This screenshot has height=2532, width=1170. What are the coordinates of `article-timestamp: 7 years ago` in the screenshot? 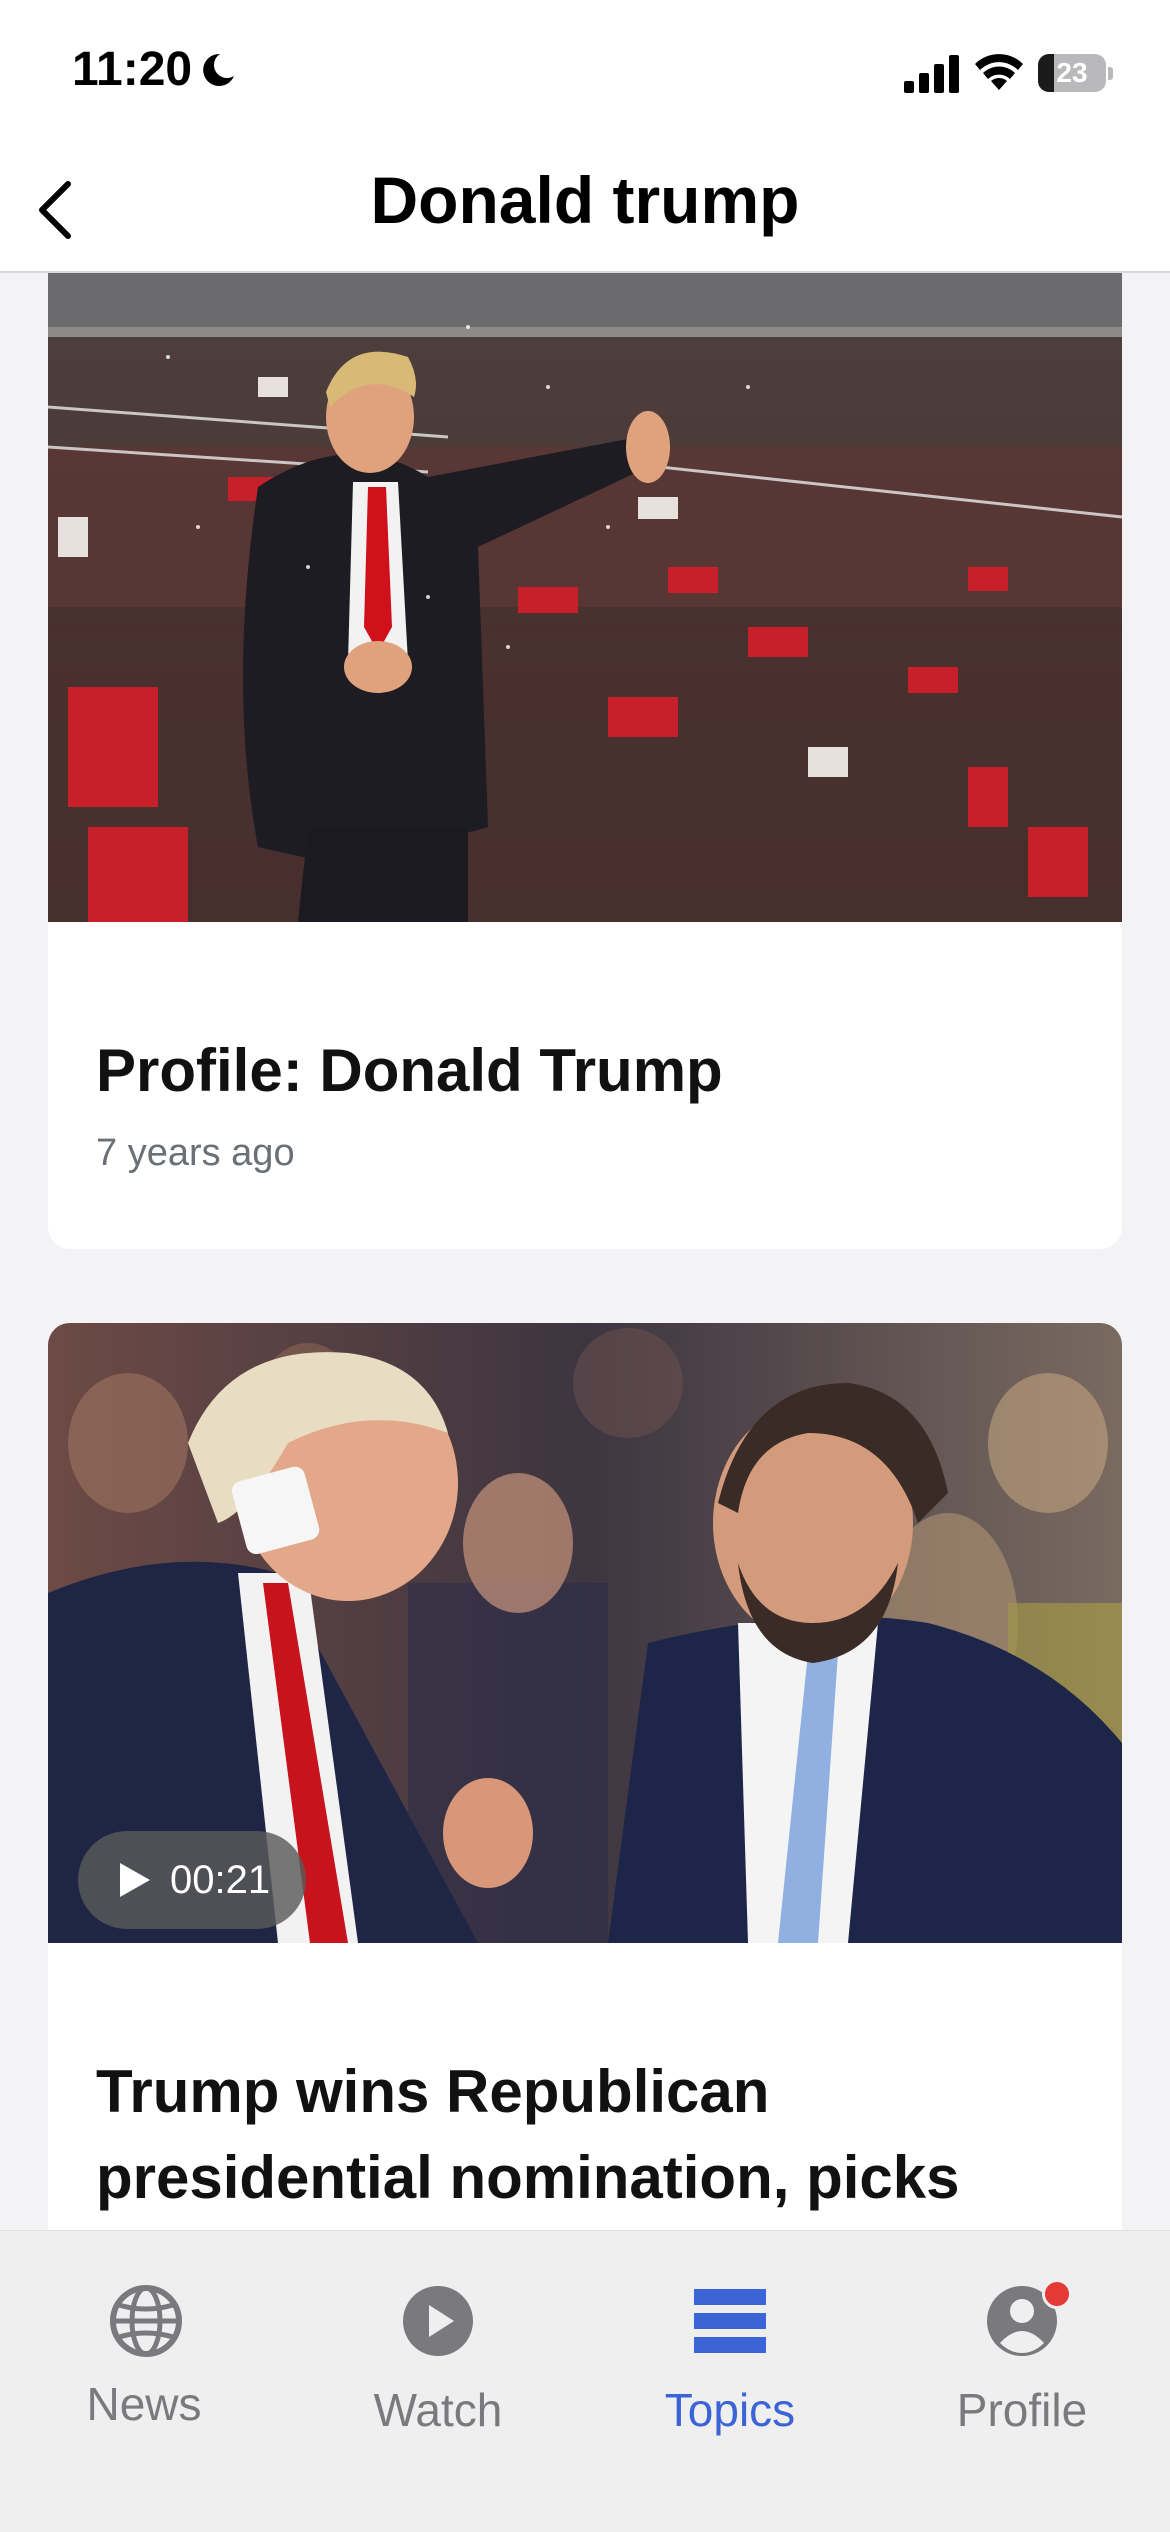 It's located at (195, 1153).